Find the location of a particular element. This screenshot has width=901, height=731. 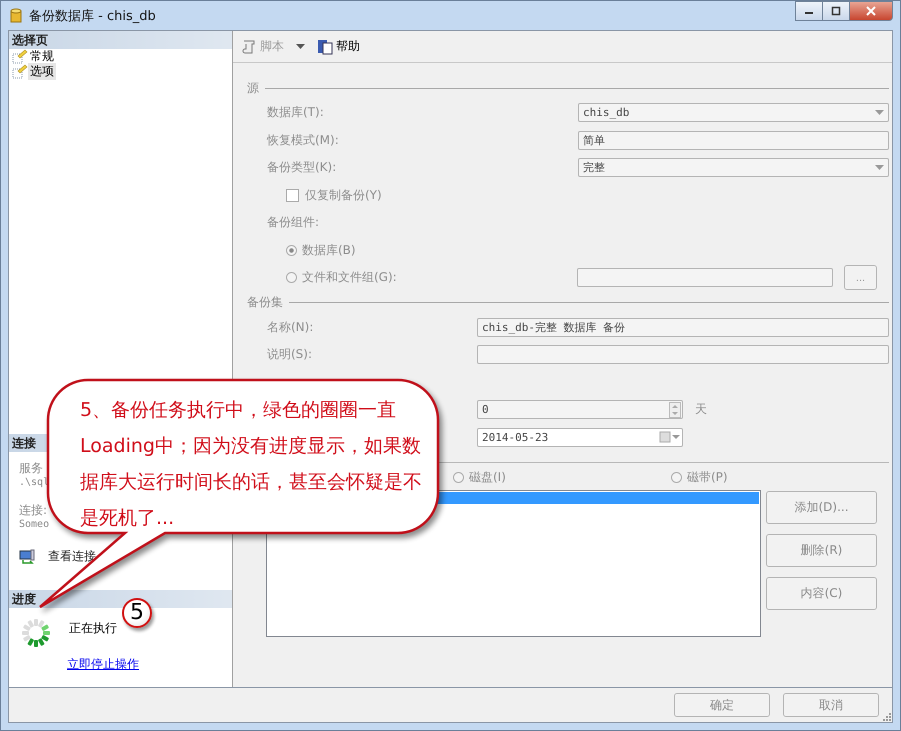

field-label: 名称(N): is located at coordinates (290, 327).